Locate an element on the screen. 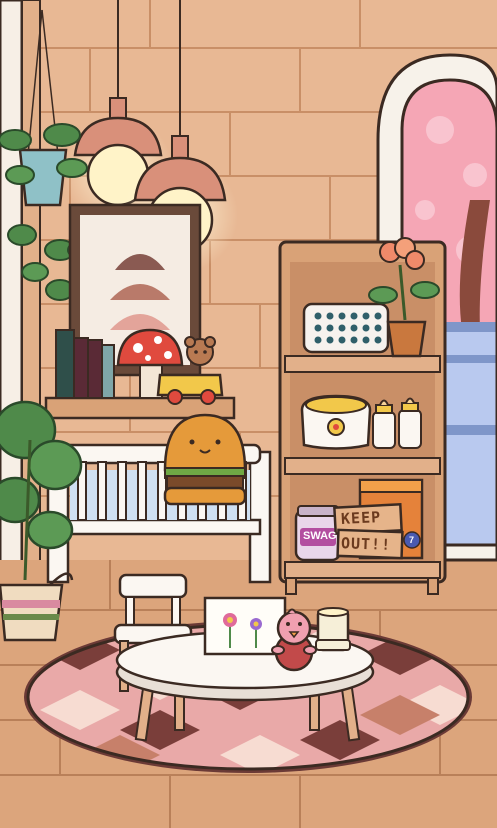 The image size is (497, 828). bottle-warmer is located at coordinates (336, 422).